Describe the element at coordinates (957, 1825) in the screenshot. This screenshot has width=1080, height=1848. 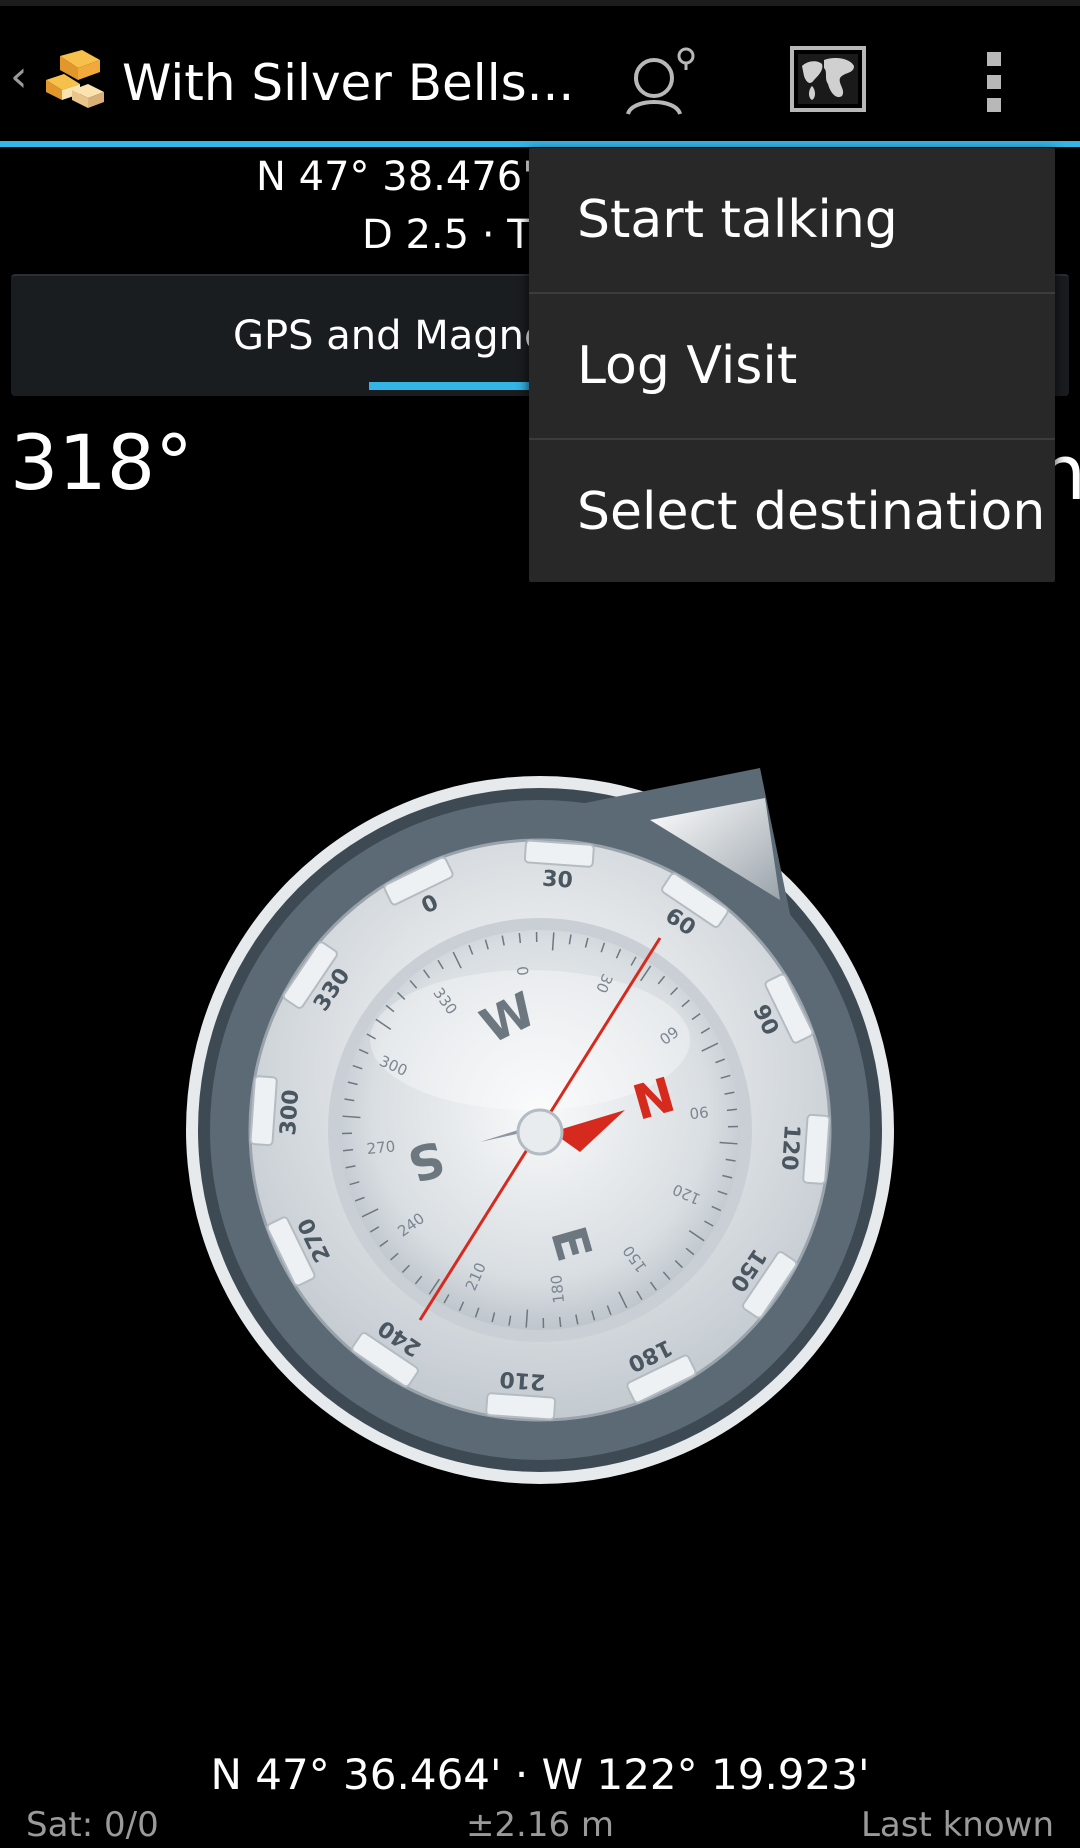
I see `fix-status: Last known` at that location.